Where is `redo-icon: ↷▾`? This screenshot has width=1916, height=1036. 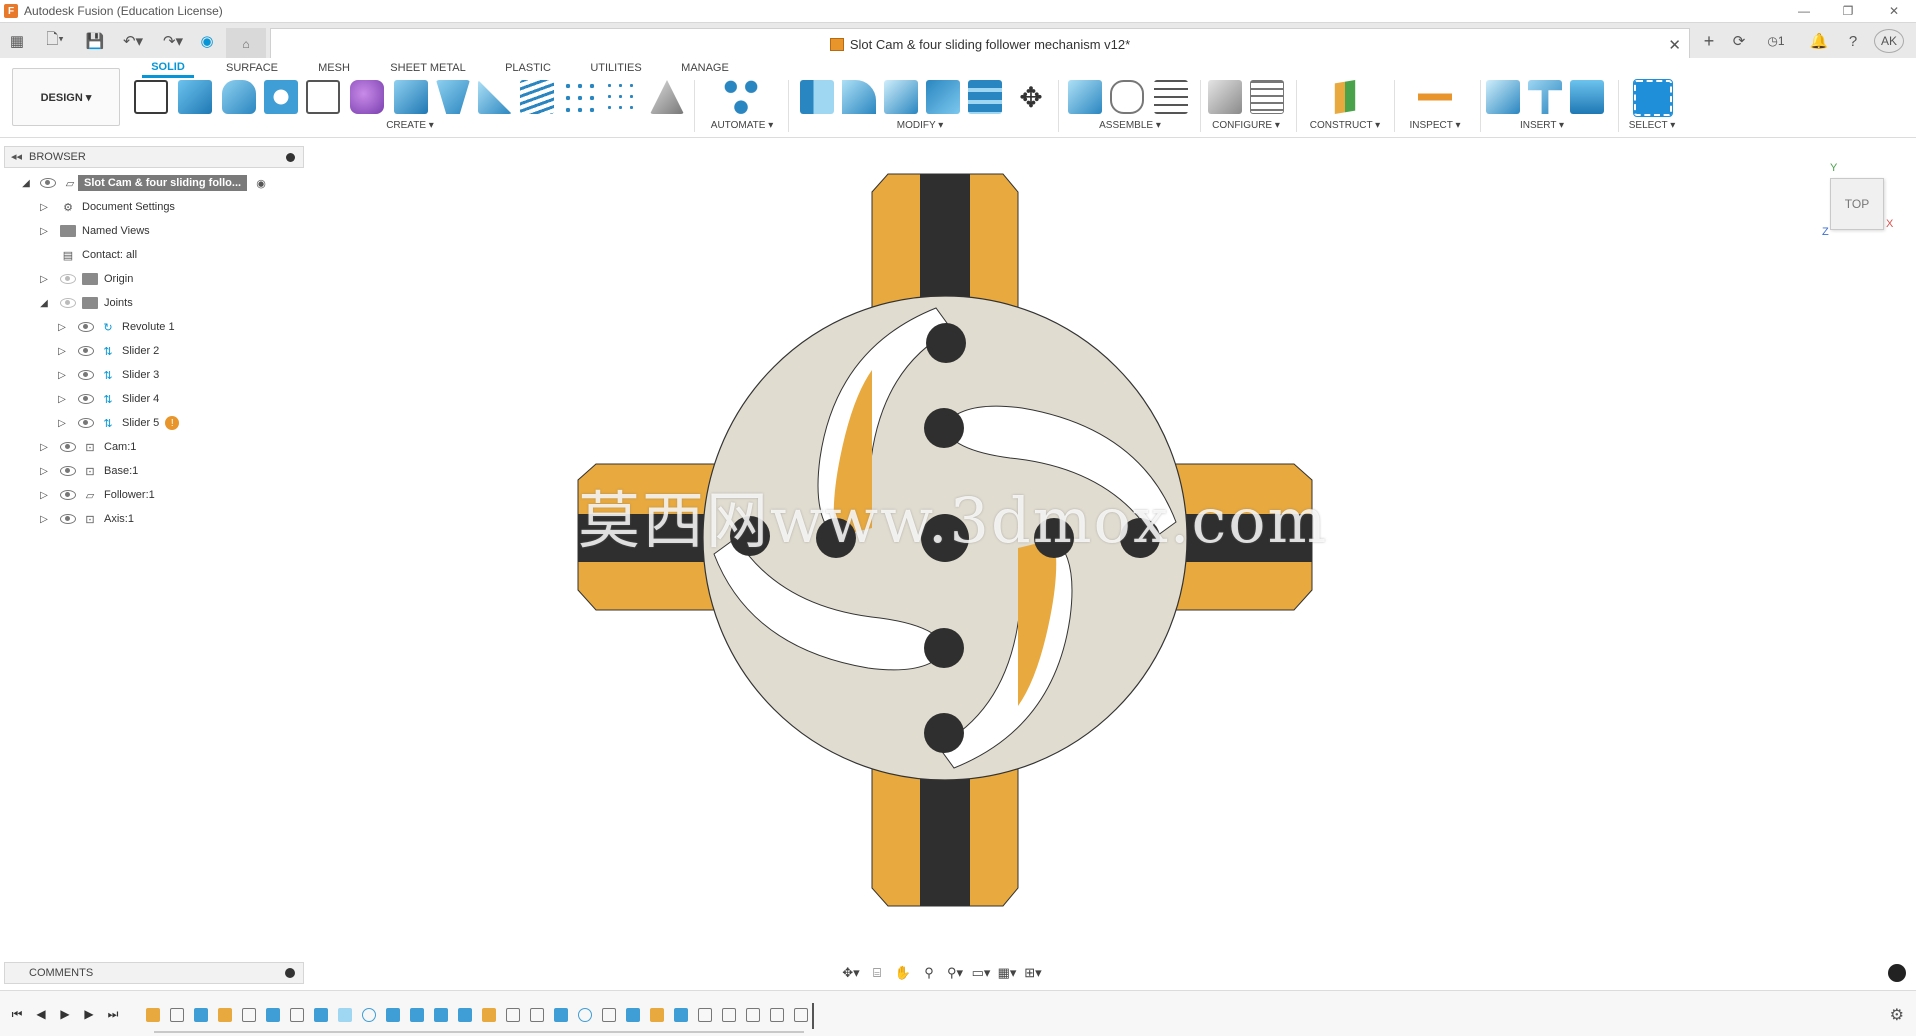
redo-icon: ↷▾ is located at coordinates (173, 41).